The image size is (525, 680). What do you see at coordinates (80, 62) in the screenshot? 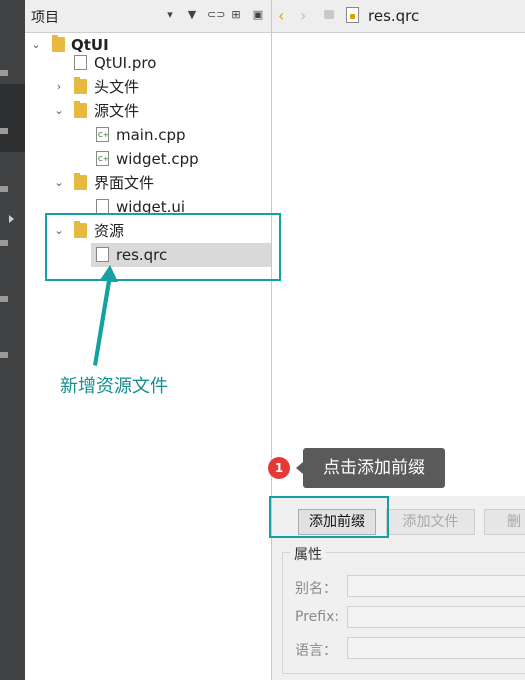
I see `pro-file-icon` at bounding box center [80, 62].